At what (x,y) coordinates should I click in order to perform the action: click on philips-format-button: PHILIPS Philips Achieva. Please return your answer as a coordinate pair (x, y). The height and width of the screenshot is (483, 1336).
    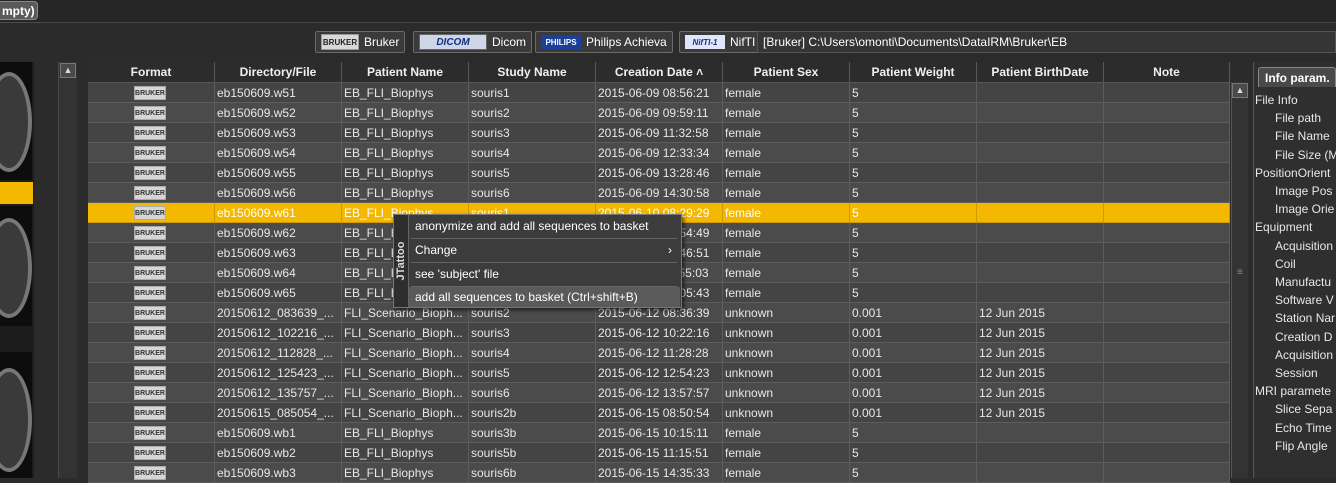
    Looking at the image, I should click on (604, 42).